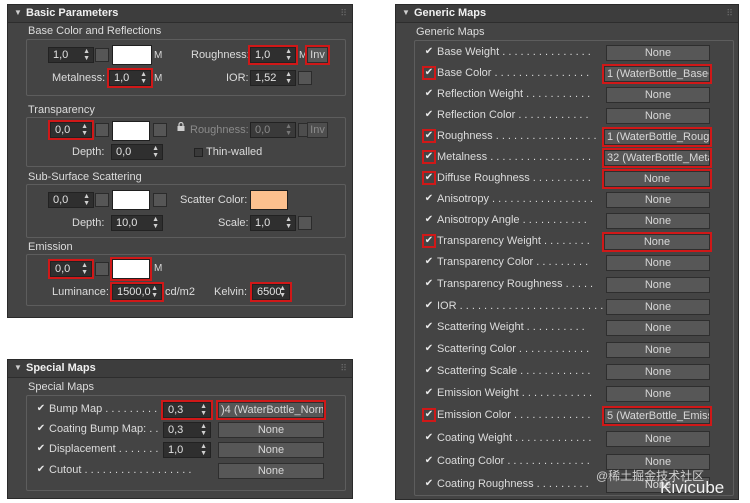  I want to click on scattering-scale-map-button: None, so click(658, 372).